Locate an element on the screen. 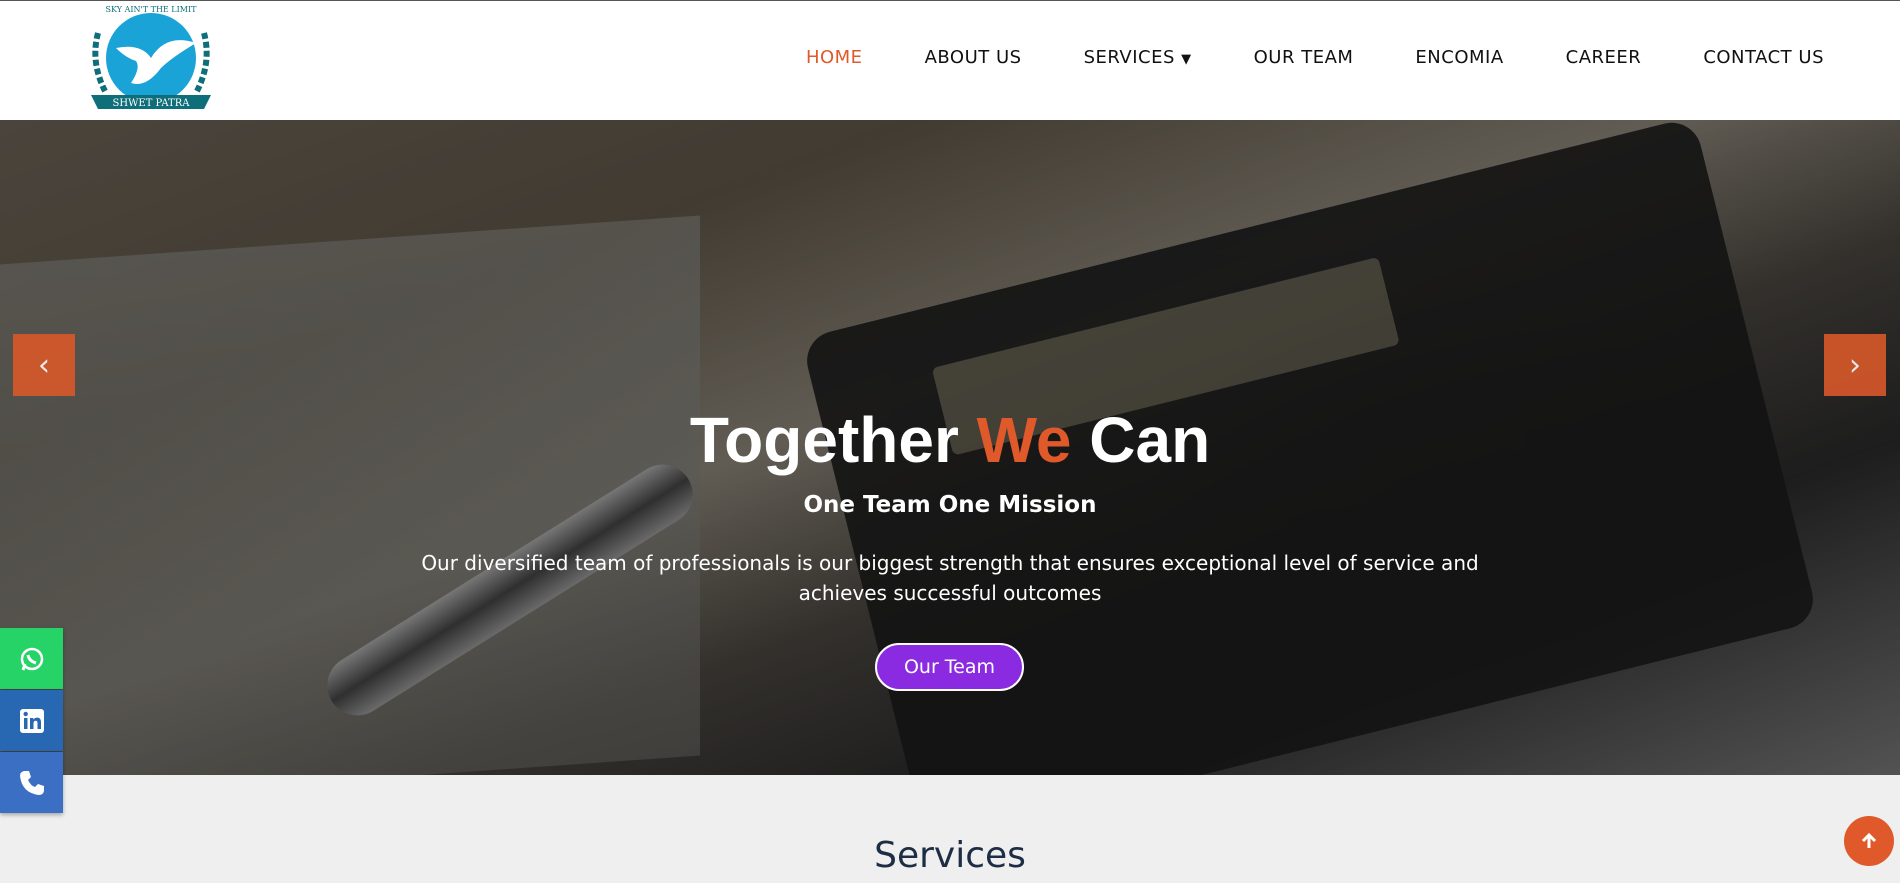 The height and width of the screenshot is (883, 1900). scroll-to-top-button is located at coordinates (1869, 841).